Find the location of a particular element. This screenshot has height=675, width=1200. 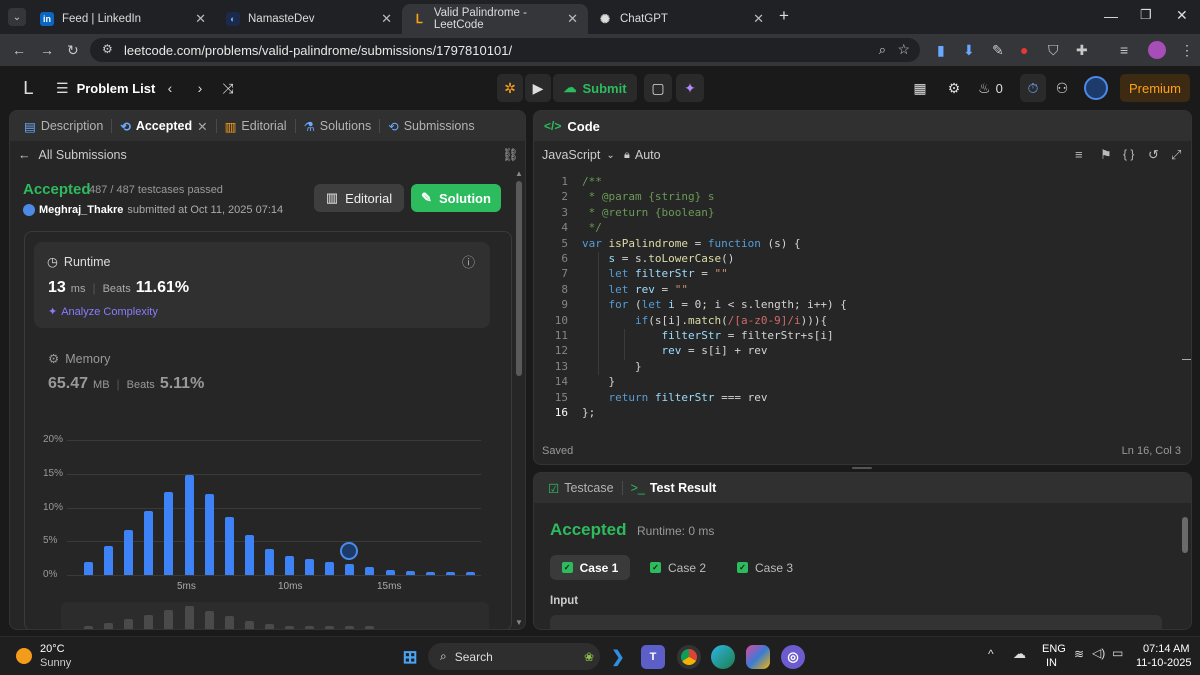

timer-button: ⏱ is located at coordinates (1033, 88).